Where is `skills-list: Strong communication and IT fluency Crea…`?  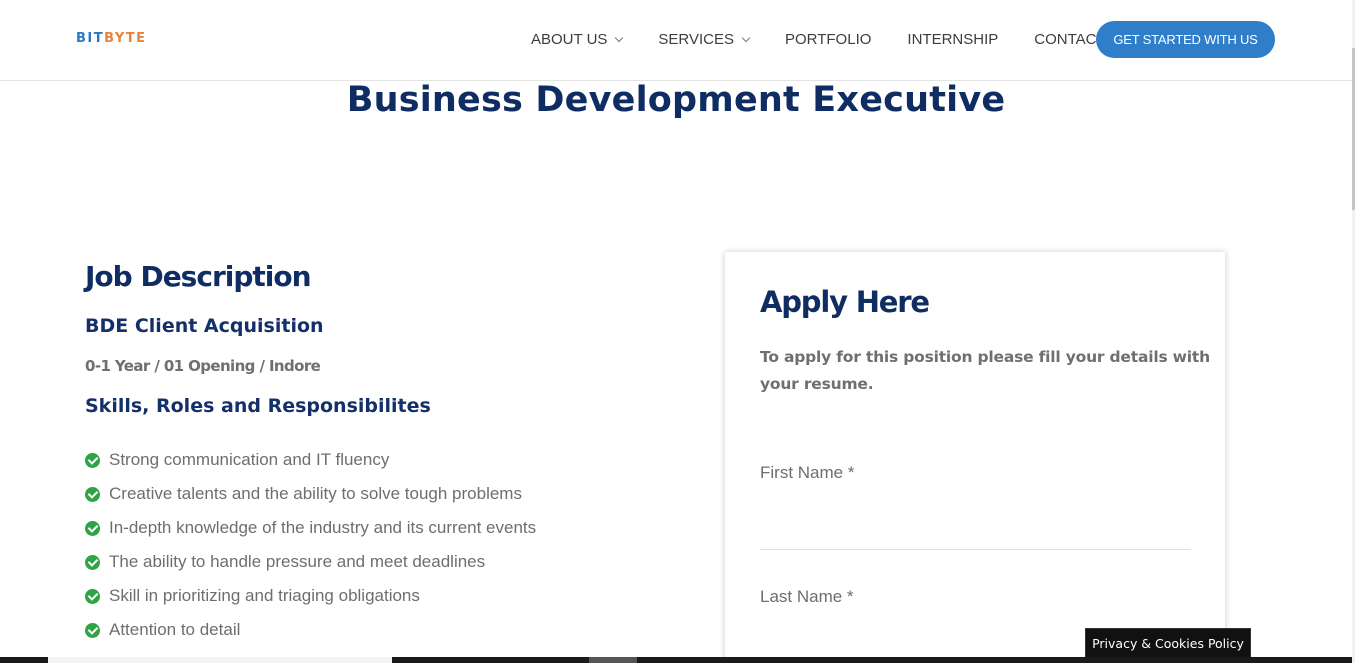 skills-list: Strong communication and IT fluency Crea… is located at coordinates (310, 553).